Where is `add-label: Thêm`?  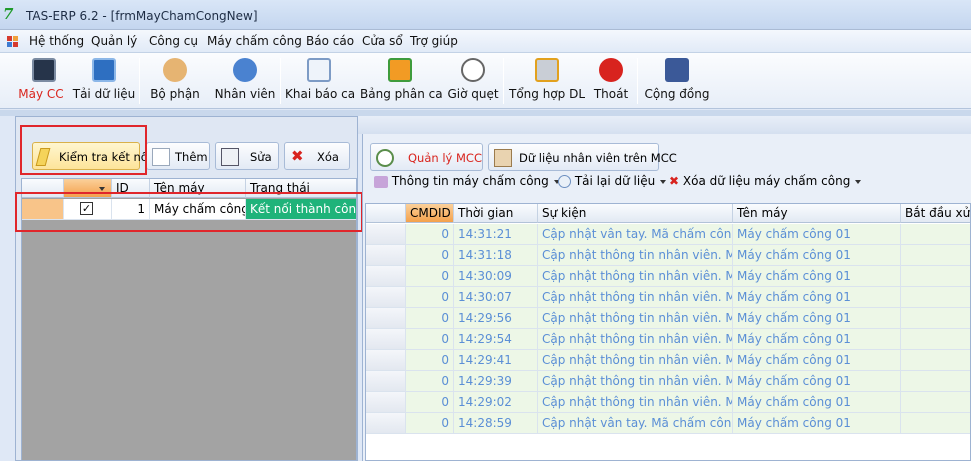 add-label: Thêm is located at coordinates (191, 157).